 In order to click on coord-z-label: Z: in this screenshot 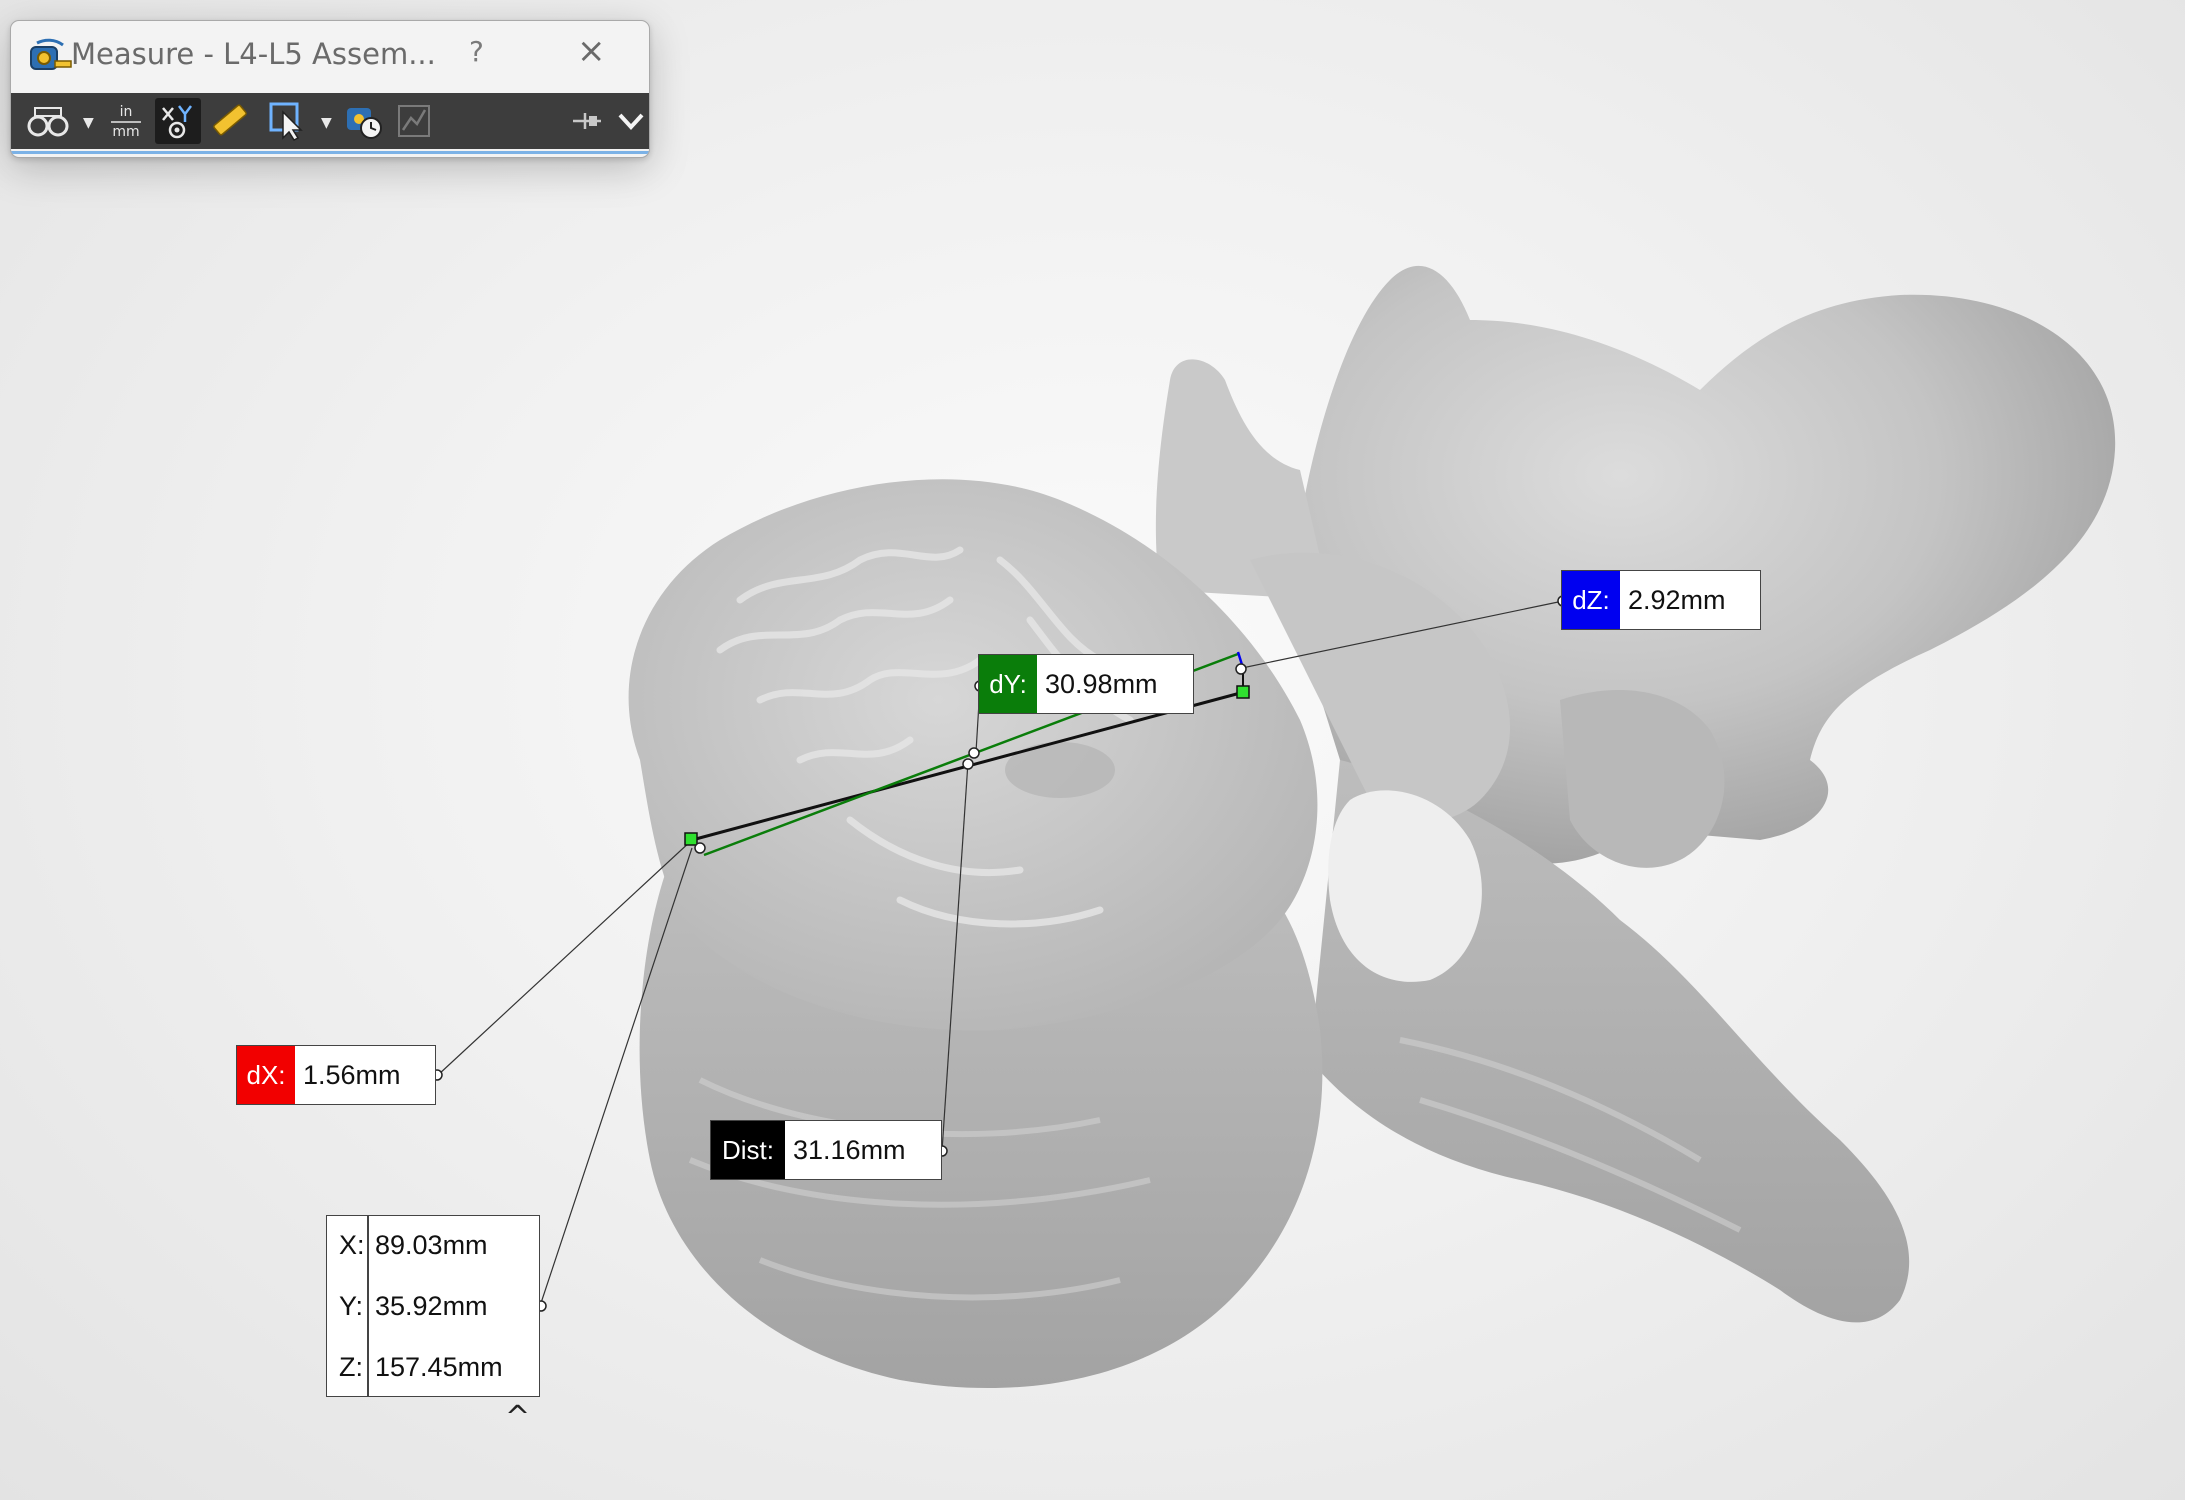, I will do `click(351, 1367)`.